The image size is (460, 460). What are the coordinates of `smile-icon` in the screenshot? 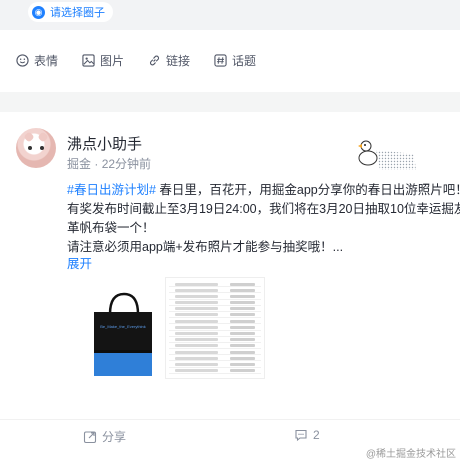 It's located at (22, 60).